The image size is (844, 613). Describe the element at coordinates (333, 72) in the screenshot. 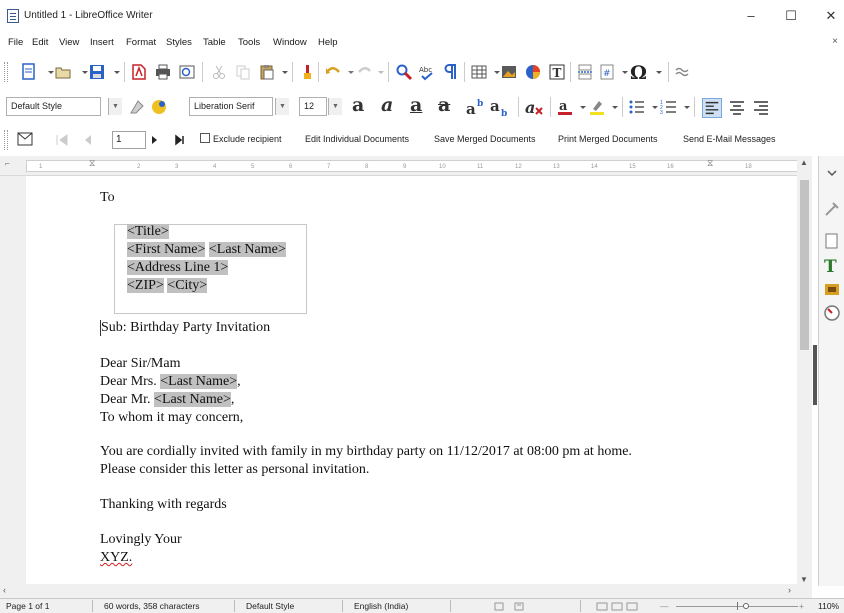

I see `undo-icon` at that location.